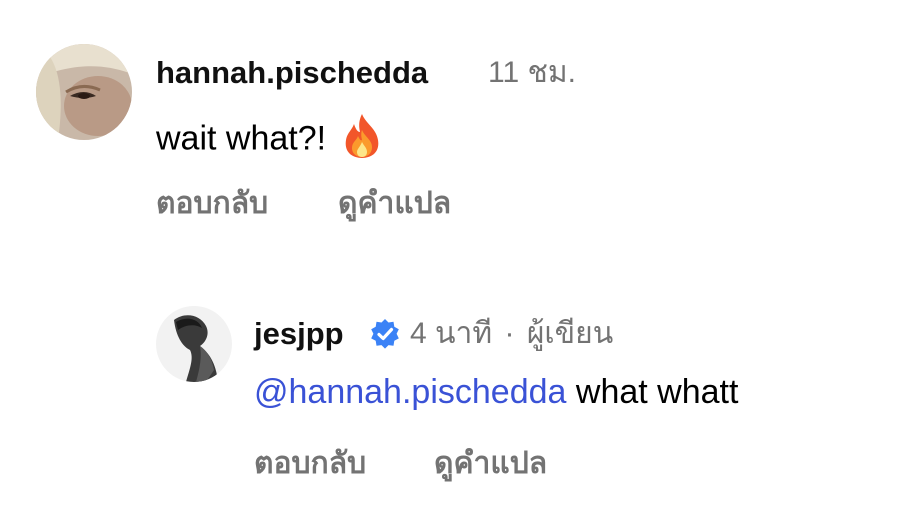 This screenshot has height=527, width=909. What do you see at coordinates (299, 334) in the screenshot?
I see `comment-username: jesjpp` at bounding box center [299, 334].